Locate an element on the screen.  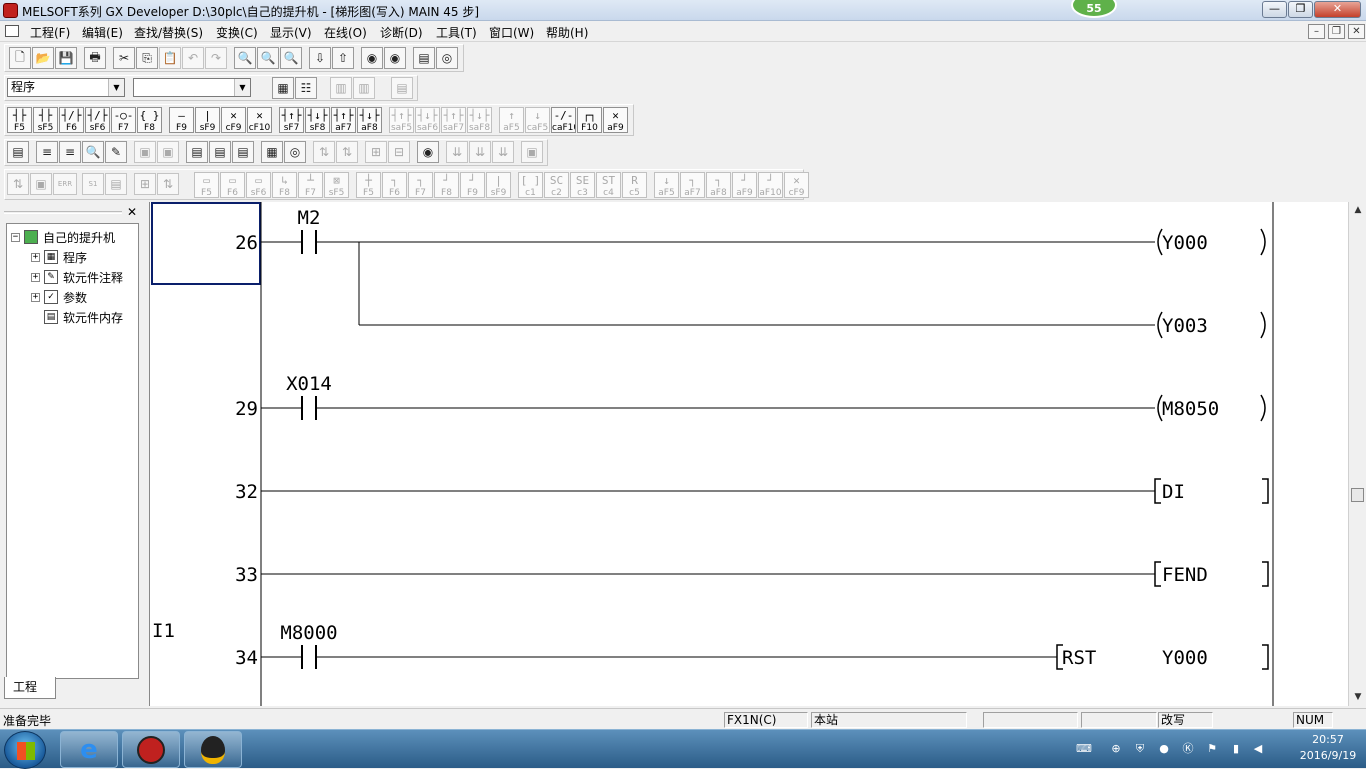
alias-icon: 🔍 is located at coordinates (93, 152).